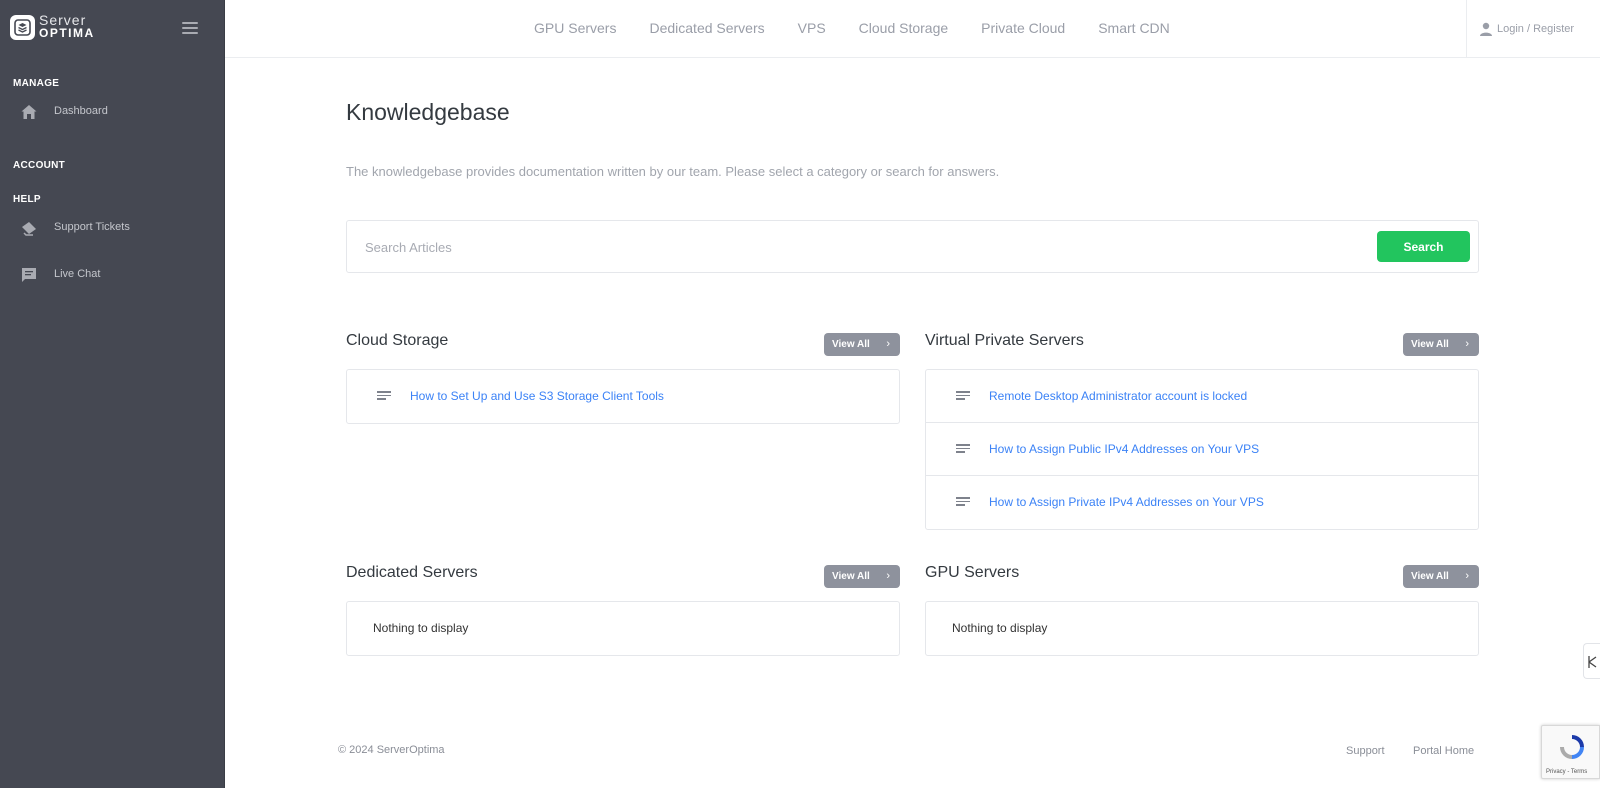 Image resolution: width=1600 pixels, height=788 pixels. I want to click on brand-logo: Server OPTIMA, so click(52, 26).